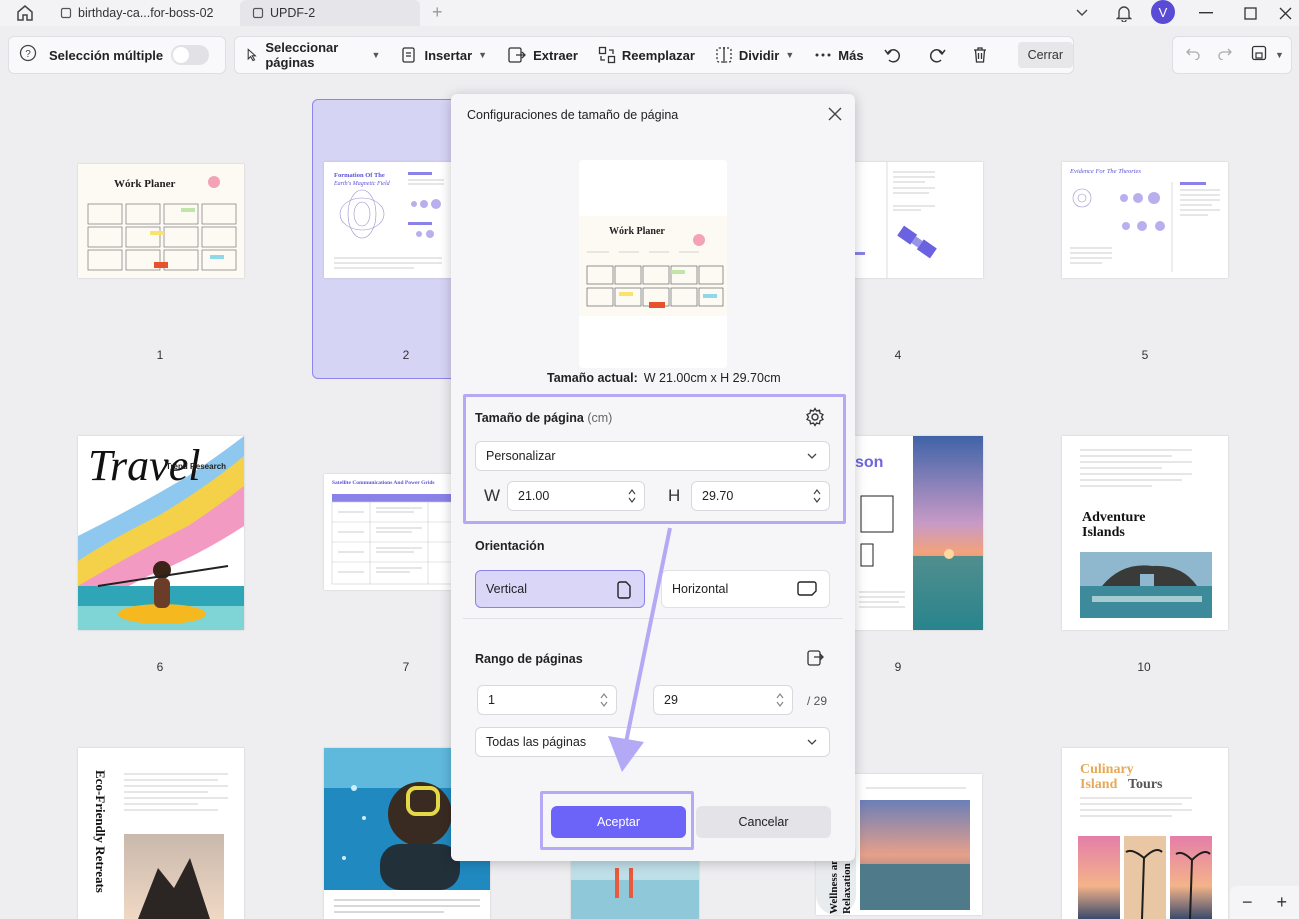 The image size is (1299, 919). What do you see at coordinates (763, 822) in the screenshot?
I see `cancel-button: Cancelar` at bounding box center [763, 822].